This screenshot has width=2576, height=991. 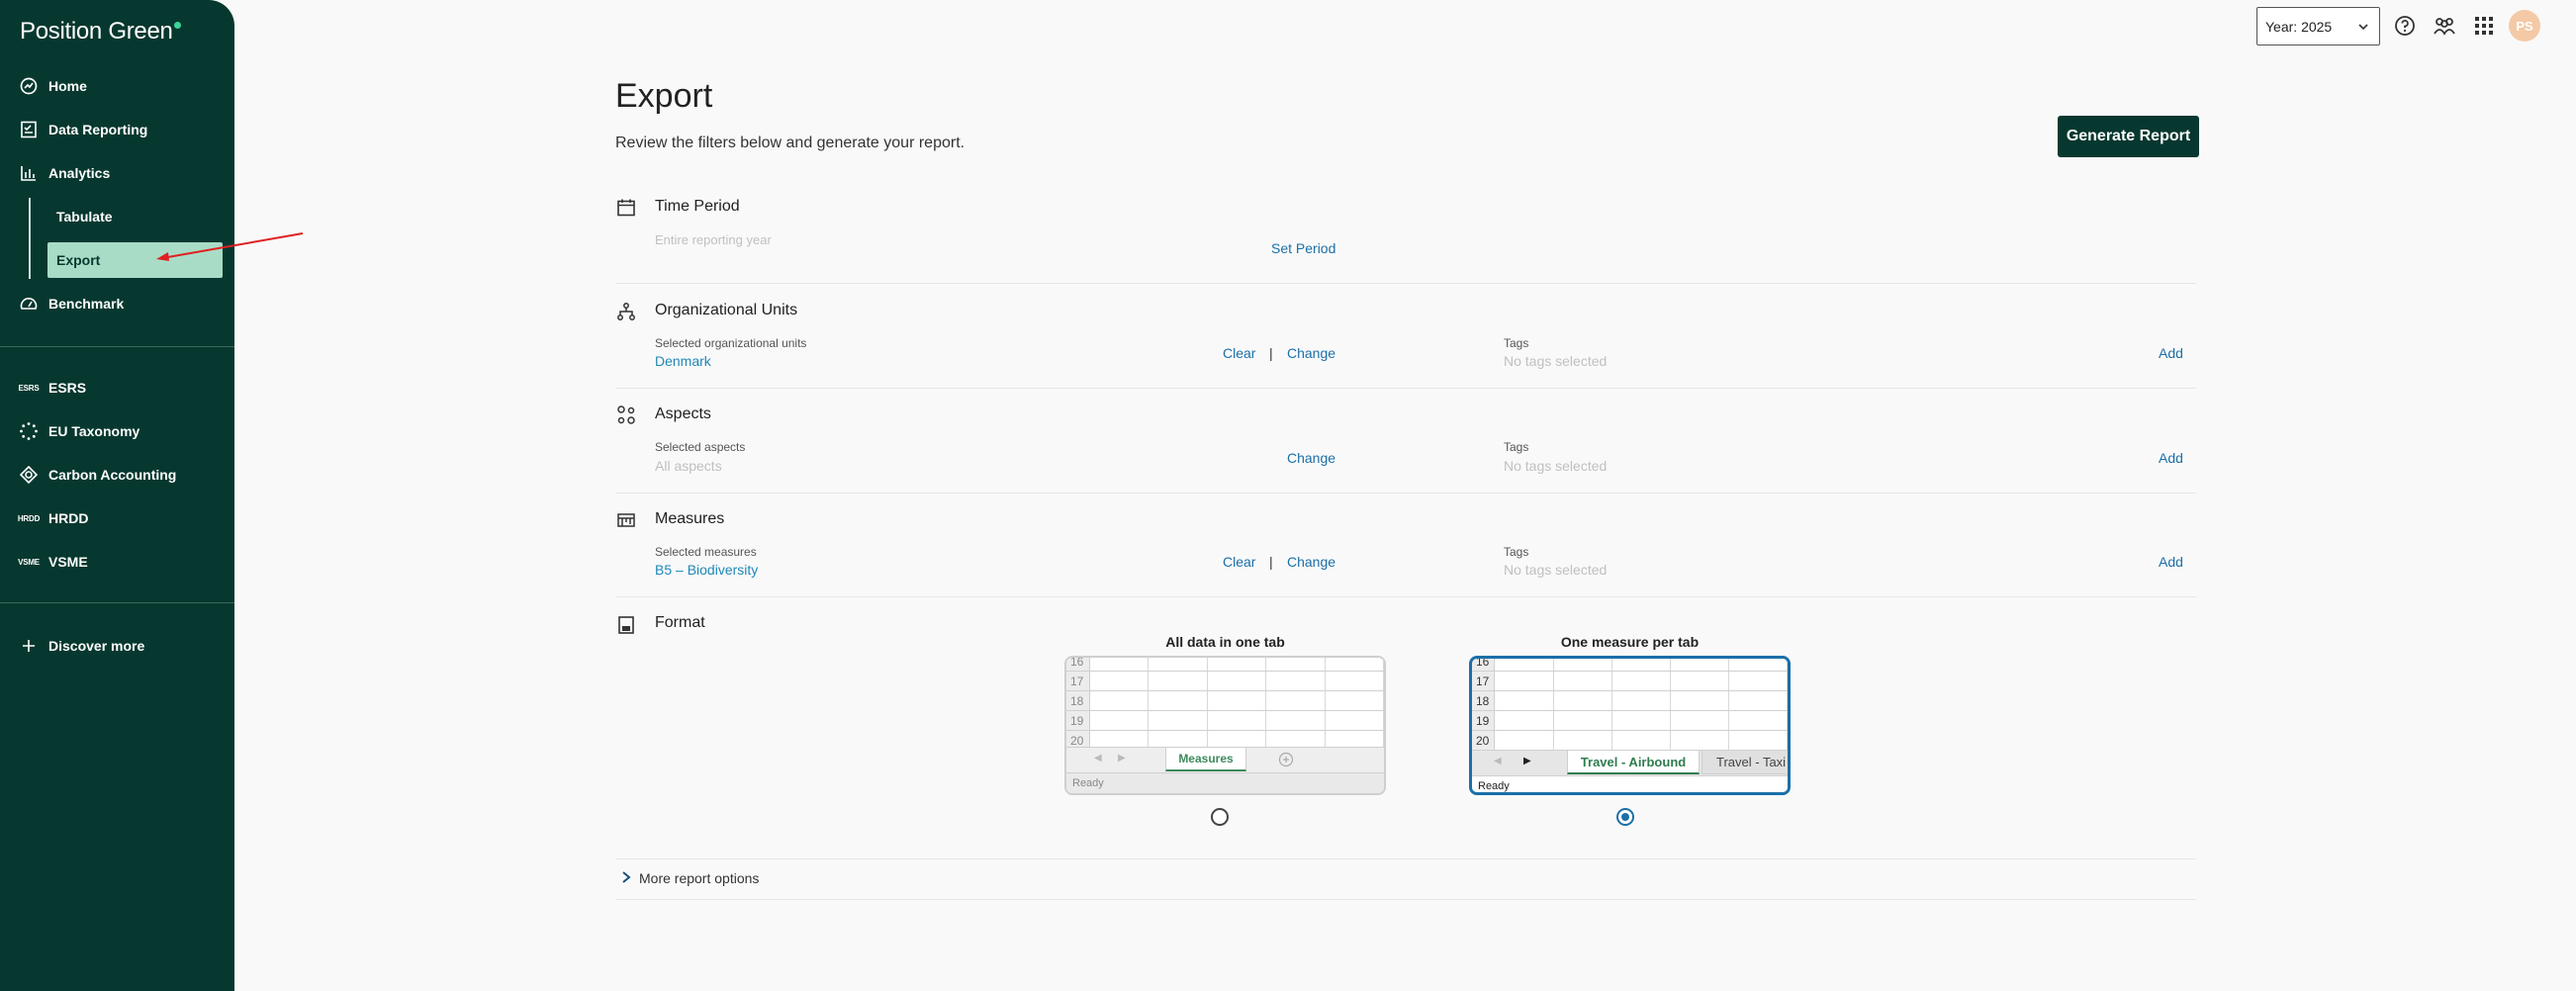 What do you see at coordinates (2484, 26) in the screenshot?
I see `apps-grid-icon` at bounding box center [2484, 26].